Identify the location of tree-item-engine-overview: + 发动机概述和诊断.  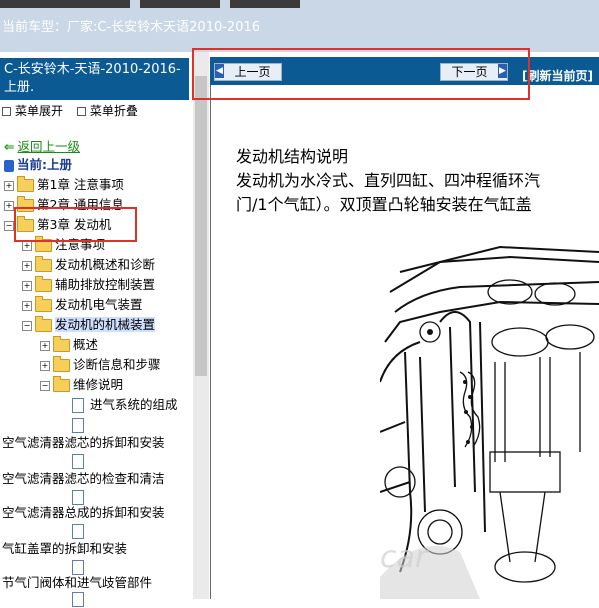
(88, 265).